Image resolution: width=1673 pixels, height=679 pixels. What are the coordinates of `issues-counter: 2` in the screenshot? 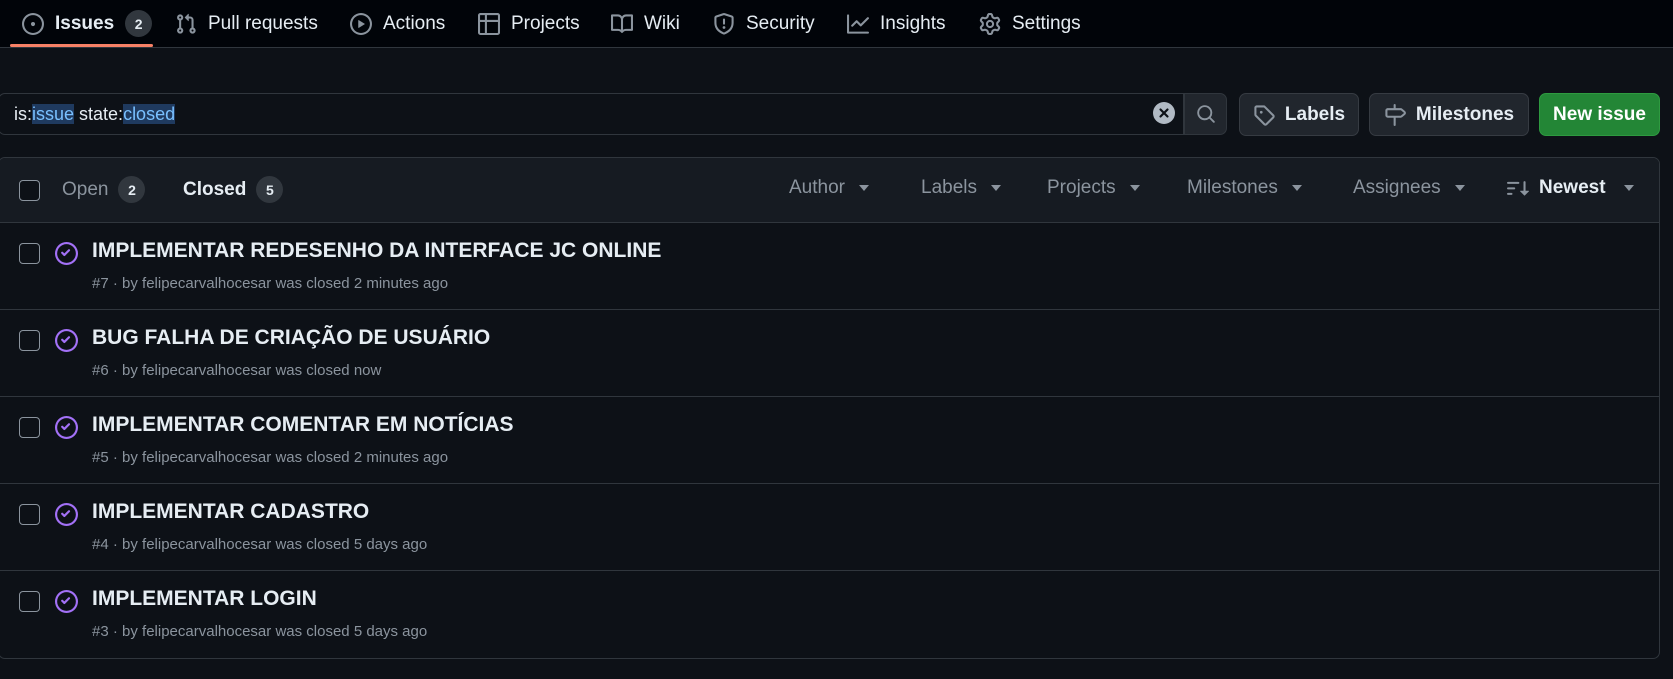 It's located at (139, 23).